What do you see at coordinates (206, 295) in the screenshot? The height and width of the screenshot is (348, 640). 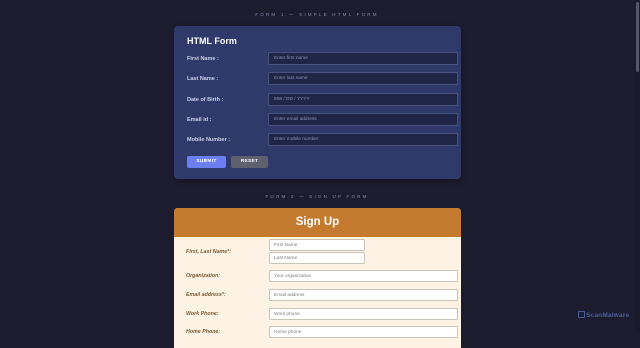 I see `email-address-label: Email address*:` at bounding box center [206, 295].